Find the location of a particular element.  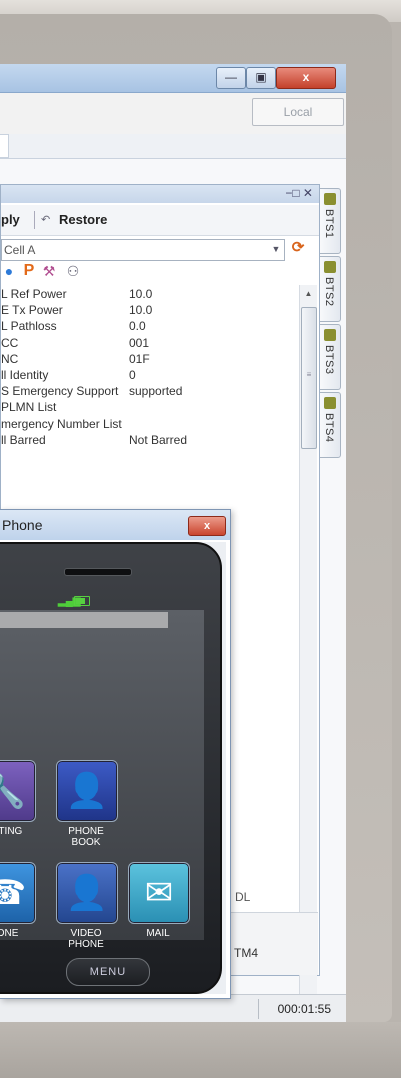

main-window-titlebar: — ▣ x is located at coordinates (173, 78).